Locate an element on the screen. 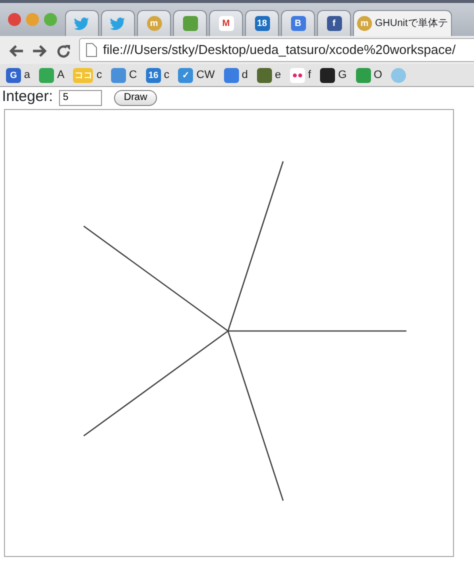 The image size is (474, 579). zoom-button is located at coordinates (50, 19).